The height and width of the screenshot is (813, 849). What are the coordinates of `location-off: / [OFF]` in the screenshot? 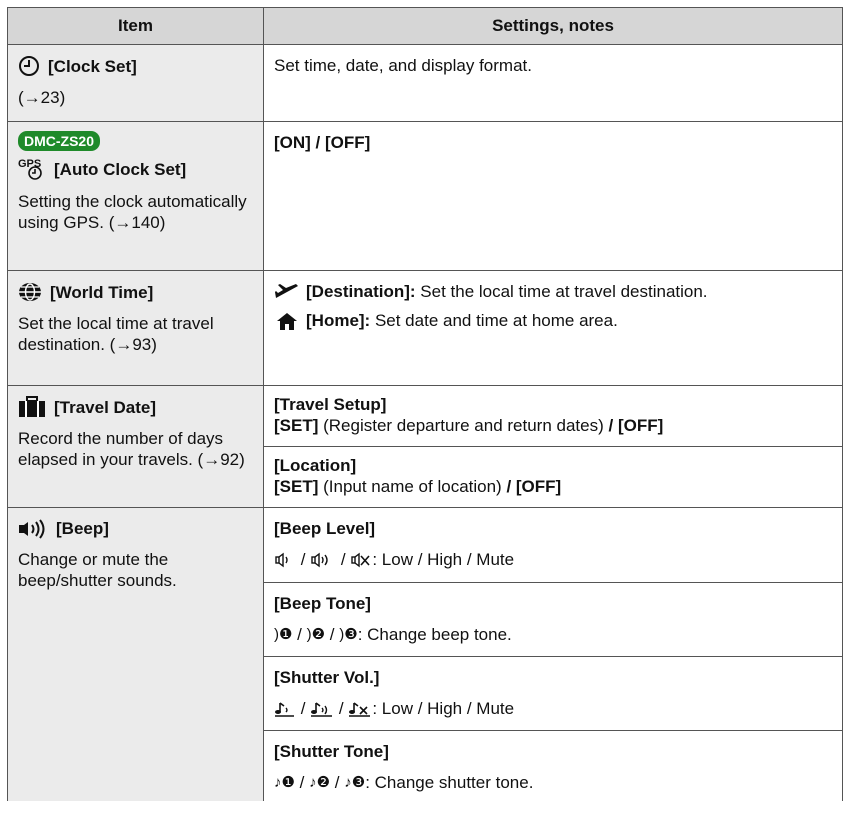 It's located at (534, 486).